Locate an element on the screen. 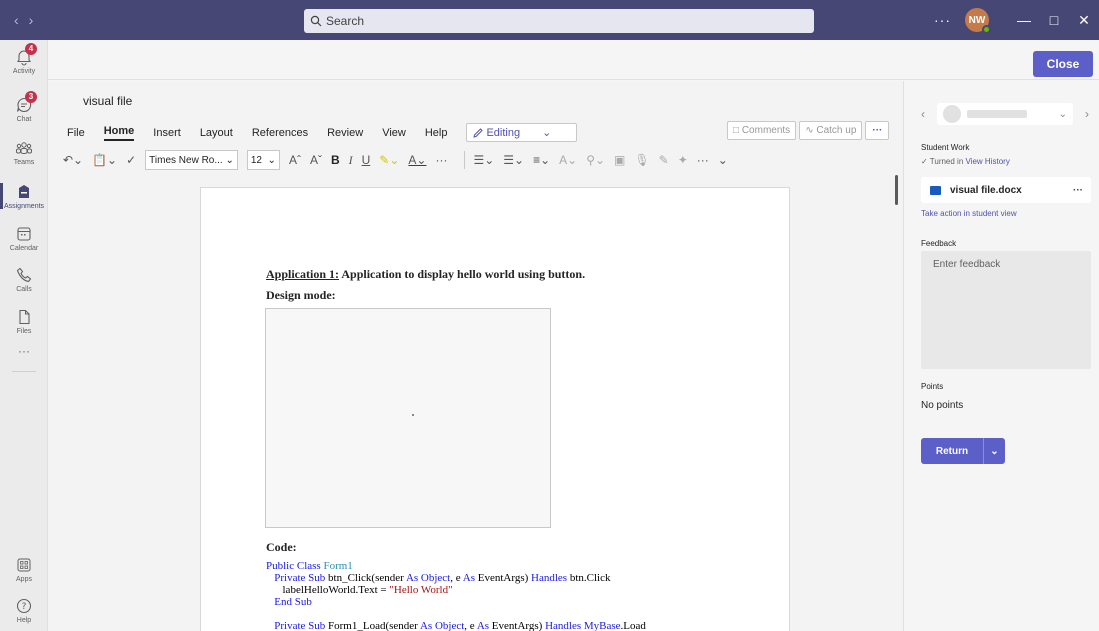  scrollbar-thumb is located at coordinates (896, 190).